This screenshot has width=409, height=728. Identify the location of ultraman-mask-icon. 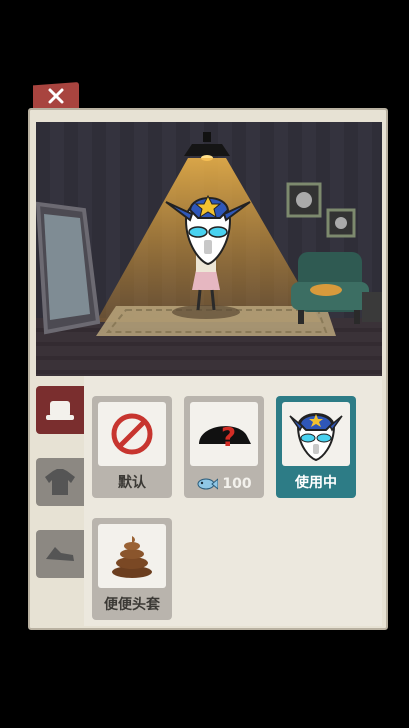
(316, 437).